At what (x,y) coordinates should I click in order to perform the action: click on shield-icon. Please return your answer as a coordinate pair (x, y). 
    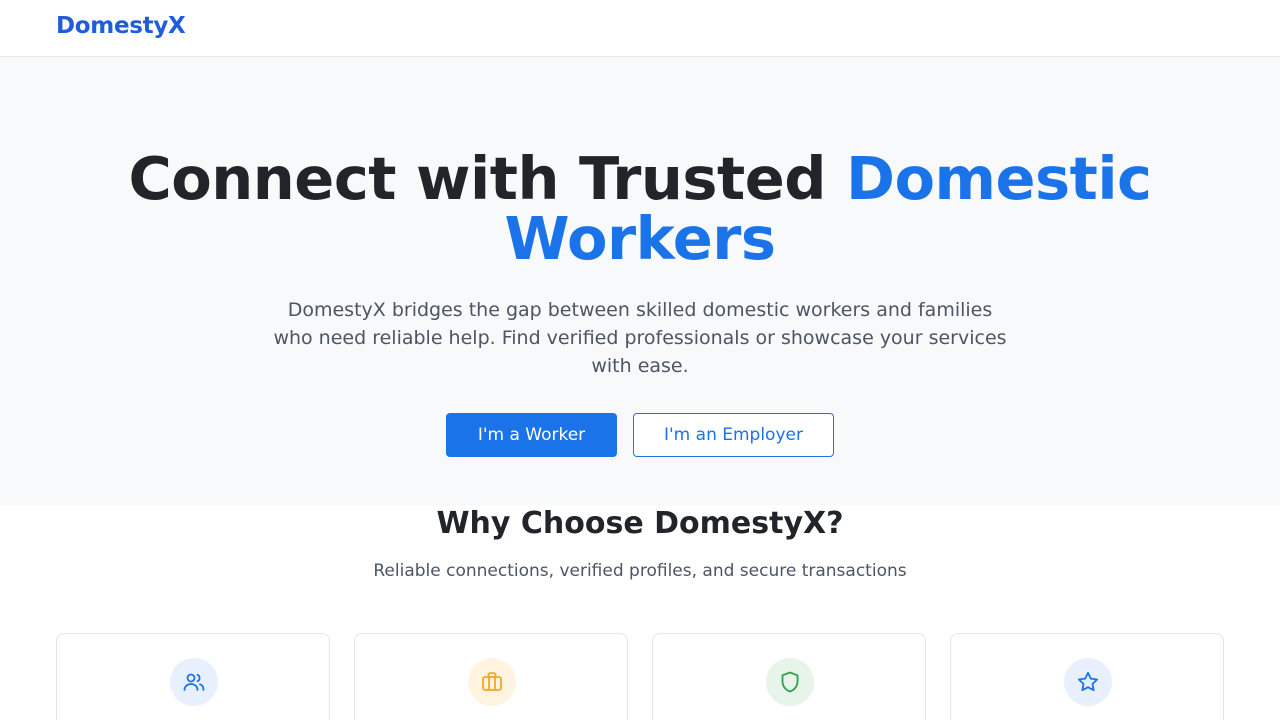
    Looking at the image, I should click on (790, 682).